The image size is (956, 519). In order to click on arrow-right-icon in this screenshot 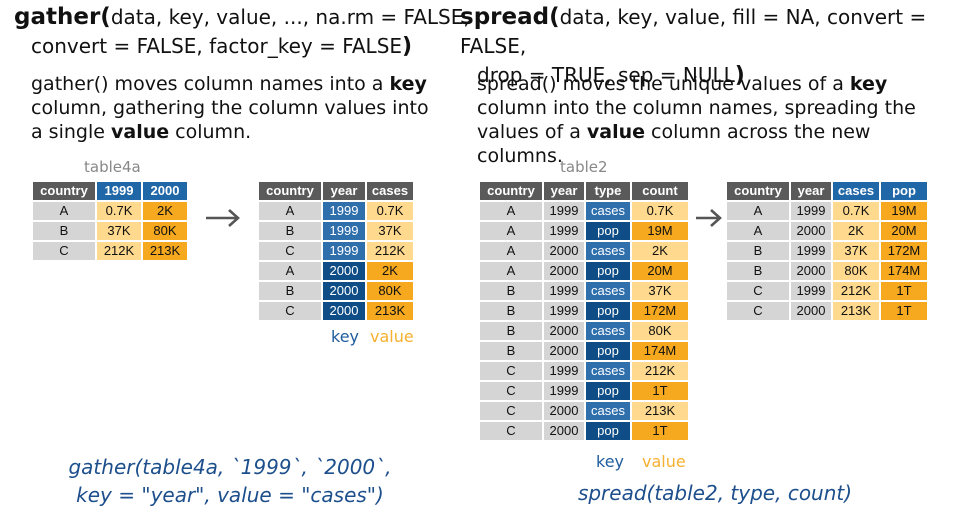, I will do `click(709, 218)`.